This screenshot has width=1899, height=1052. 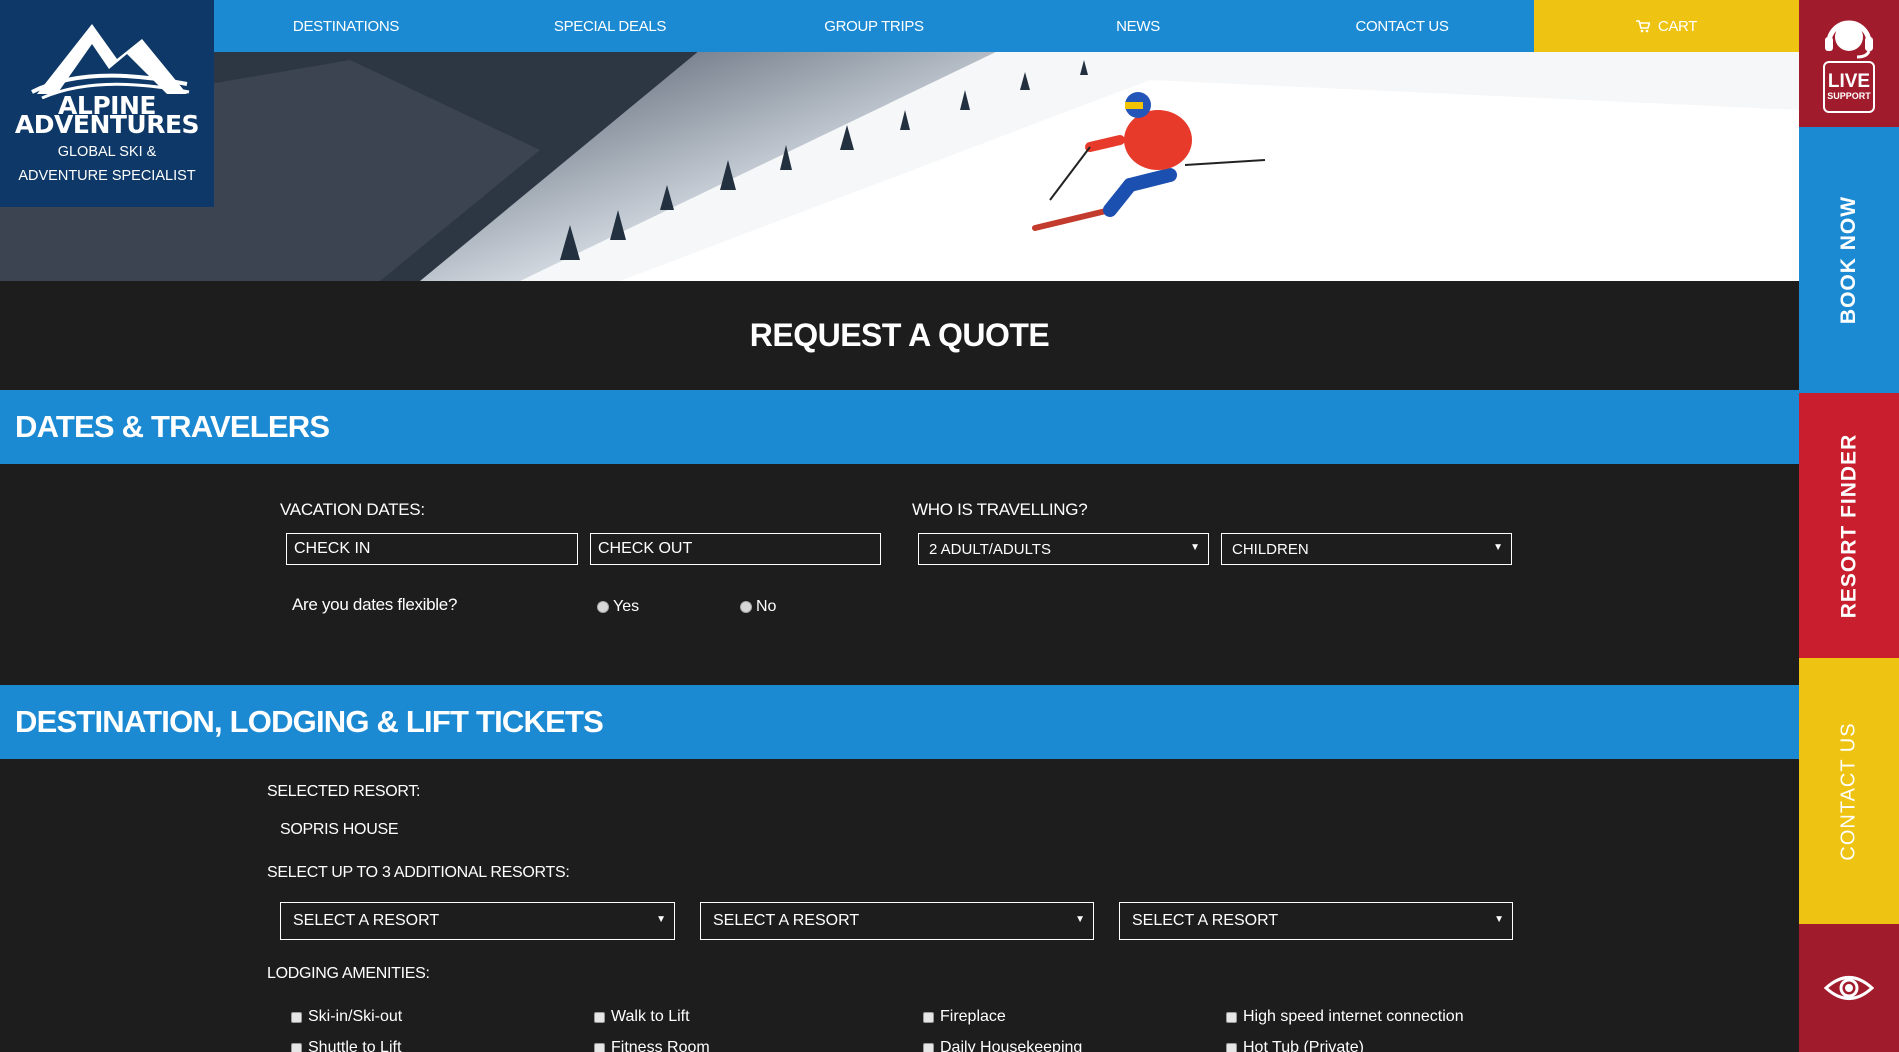 I want to click on nav-news-label: NEWS, so click(x=1138, y=26).